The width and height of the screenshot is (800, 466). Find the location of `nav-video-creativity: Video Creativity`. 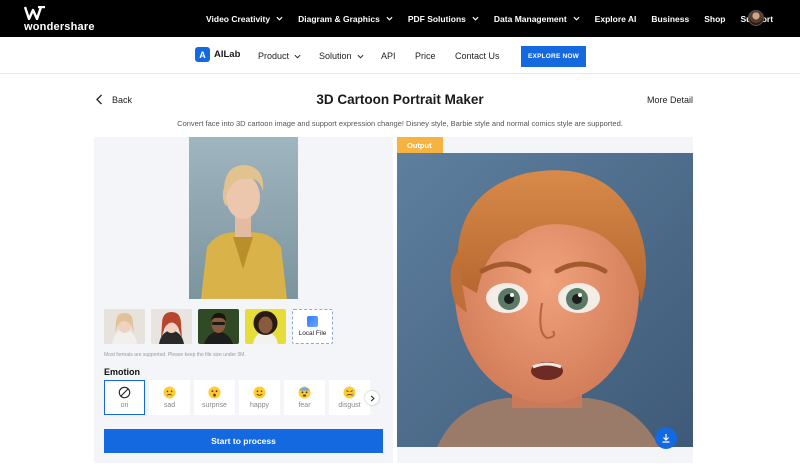

nav-video-creativity: Video Creativity is located at coordinates (244, 19).